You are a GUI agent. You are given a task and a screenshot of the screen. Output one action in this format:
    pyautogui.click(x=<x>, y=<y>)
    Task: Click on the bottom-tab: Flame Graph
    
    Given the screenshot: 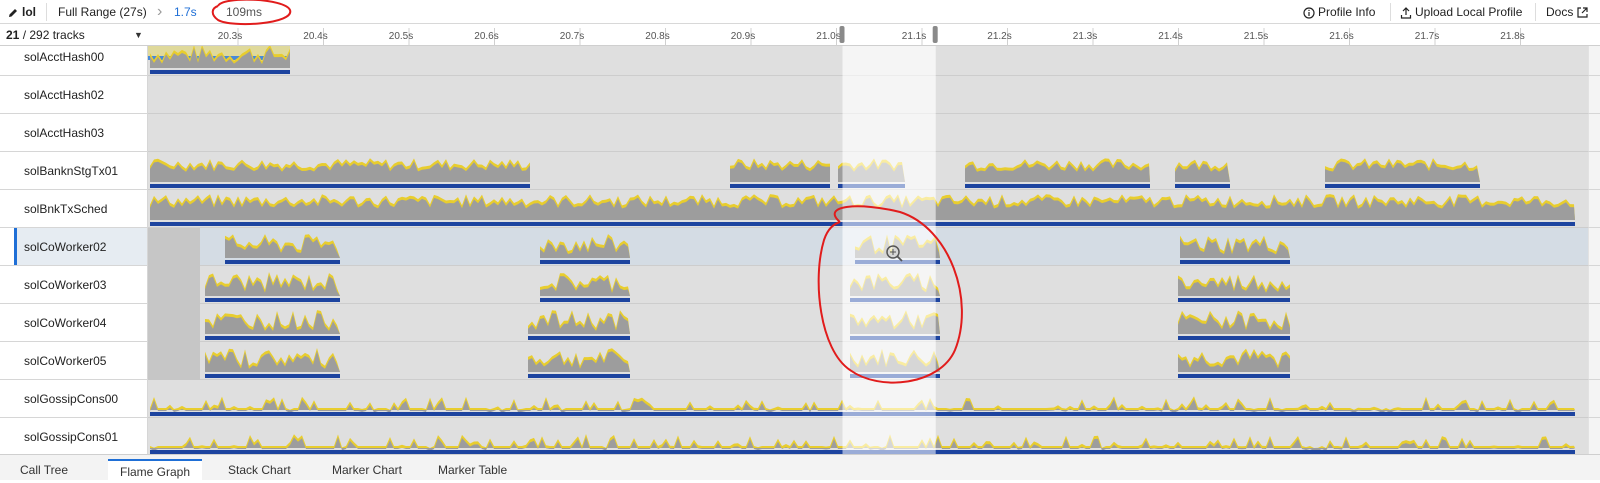 What is the action you would take?
    pyautogui.click(x=155, y=471)
    